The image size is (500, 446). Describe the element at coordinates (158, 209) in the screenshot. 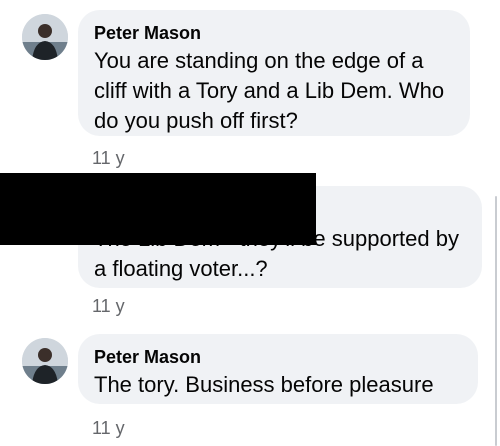

I see `redaction-block` at that location.